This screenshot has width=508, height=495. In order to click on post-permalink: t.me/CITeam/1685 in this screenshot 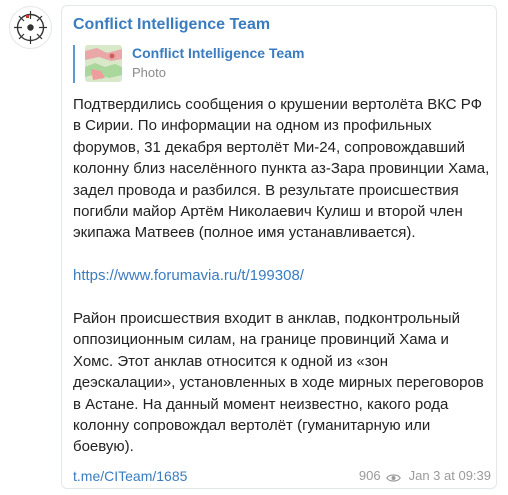, I will do `click(130, 476)`.